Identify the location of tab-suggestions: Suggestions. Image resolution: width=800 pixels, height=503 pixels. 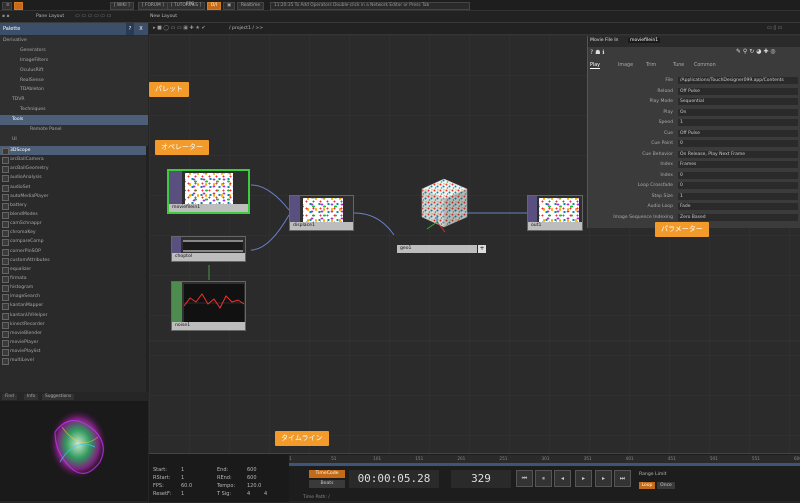
(58, 396).